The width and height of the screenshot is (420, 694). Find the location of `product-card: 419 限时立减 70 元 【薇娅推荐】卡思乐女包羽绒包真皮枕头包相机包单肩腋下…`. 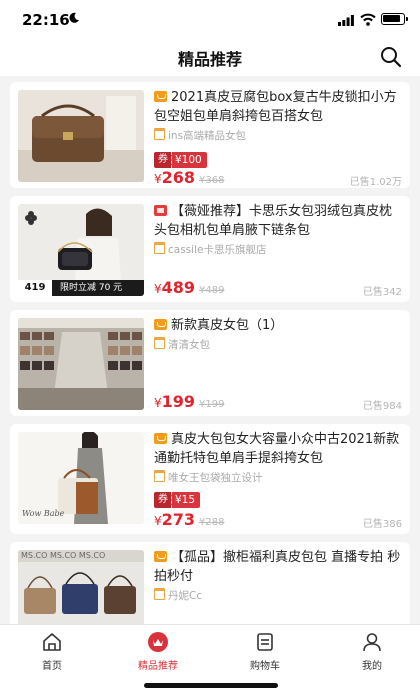

product-card: 419 限时立减 70 元 【薇娅推荐】卡思乐女包羽绒包真皮枕头包相机包单肩腋下… is located at coordinates (210, 249).